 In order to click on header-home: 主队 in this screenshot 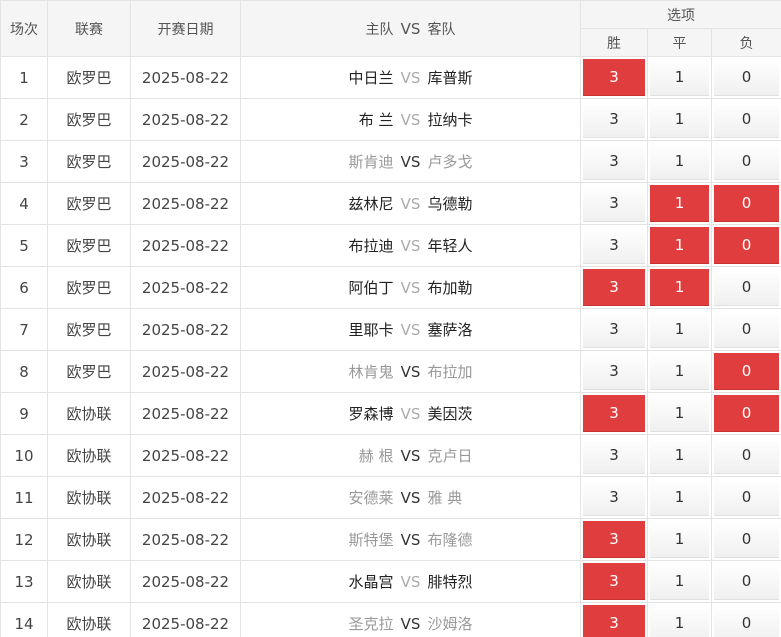, I will do `click(379, 29)`.